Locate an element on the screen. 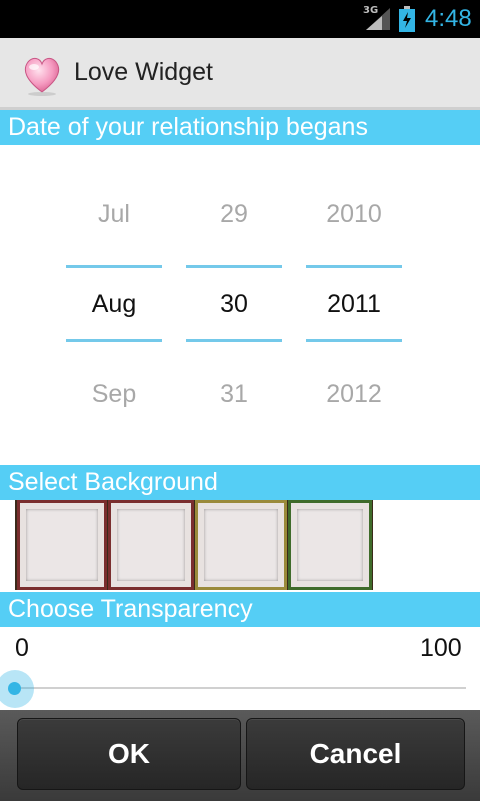 Image resolution: width=480 pixels, height=801 pixels. day-picker-bottom-line is located at coordinates (234, 340).